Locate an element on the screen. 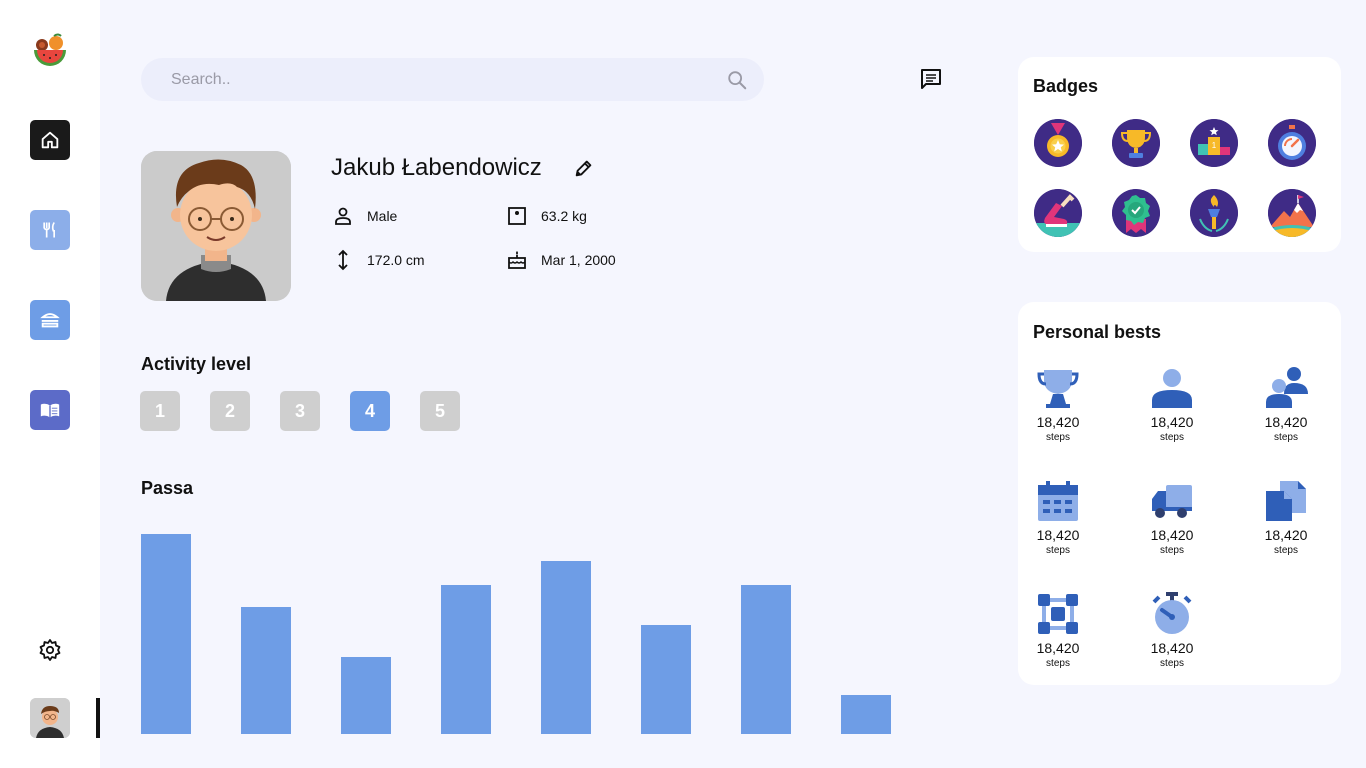  scale-icon is located at coordinates (517, 216).